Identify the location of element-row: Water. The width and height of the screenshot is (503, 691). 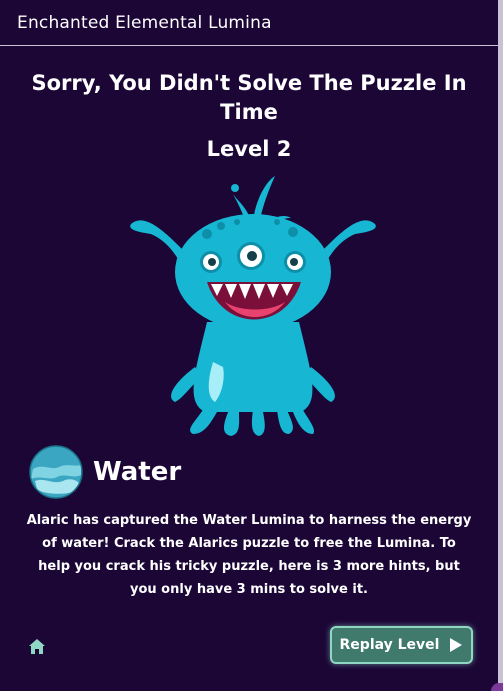
(105, 472).